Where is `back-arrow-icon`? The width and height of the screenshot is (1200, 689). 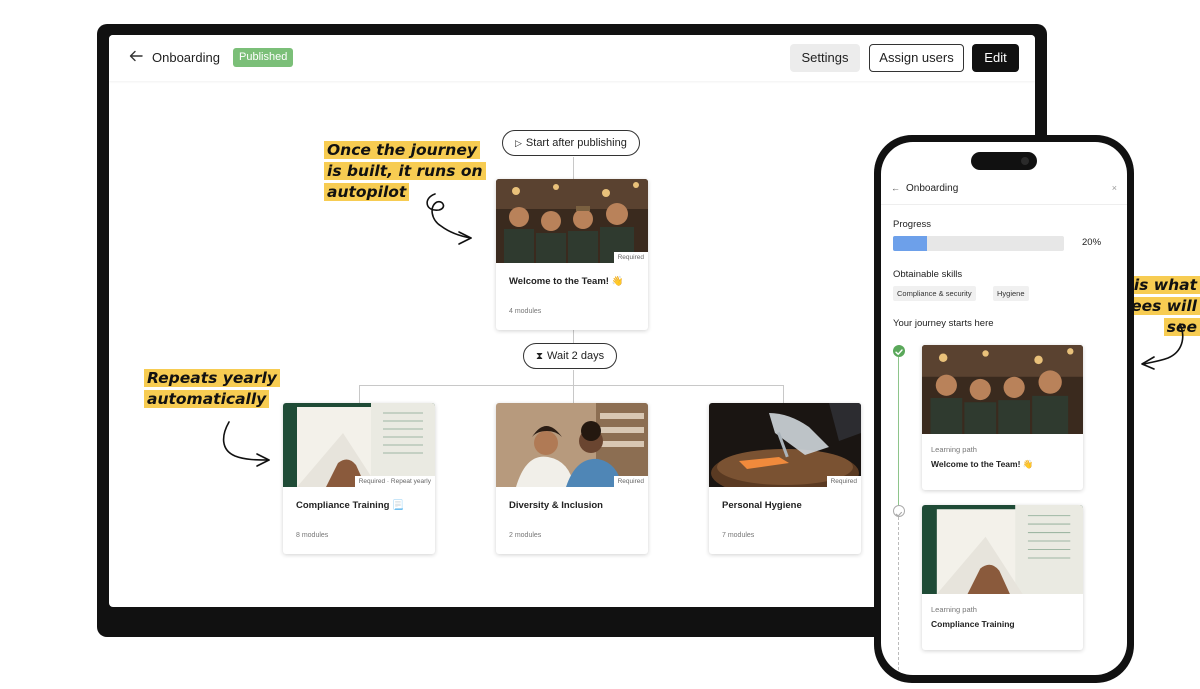 back-arrow-icon is located at coordinates (136, 56).